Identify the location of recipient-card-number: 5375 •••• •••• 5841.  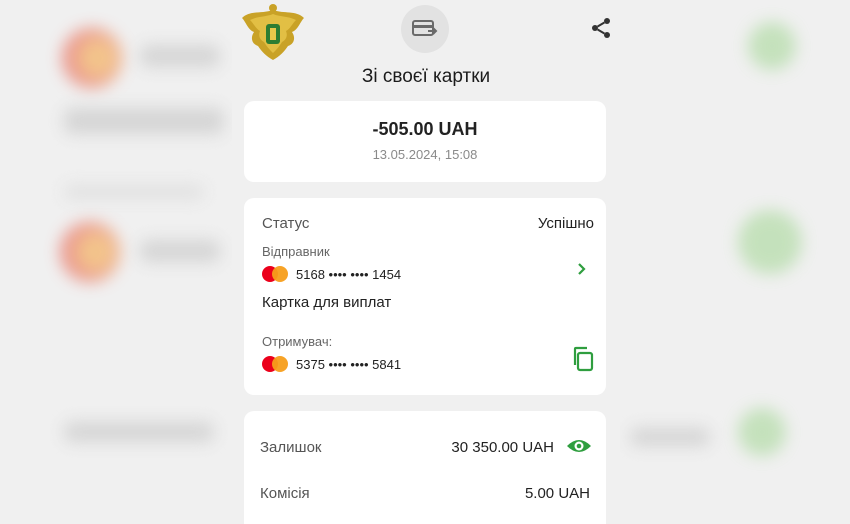
(331, 364).